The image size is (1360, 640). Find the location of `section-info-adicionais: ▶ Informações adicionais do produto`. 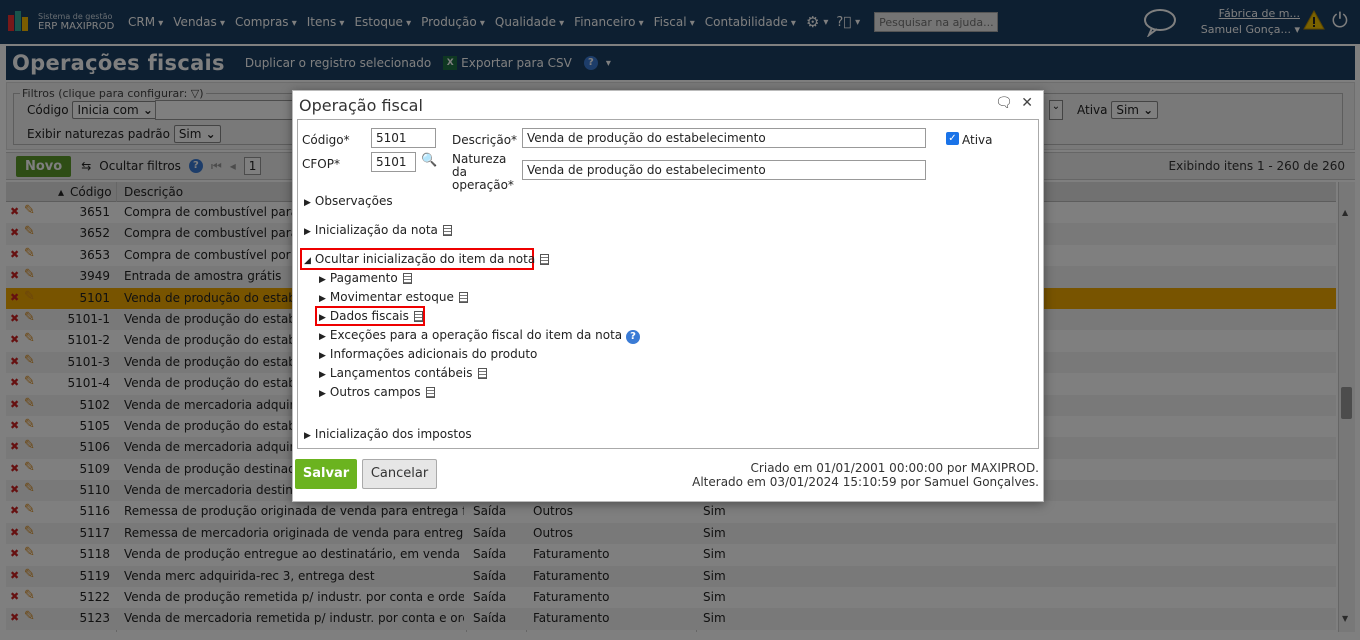

section-info-adicionais: ▶ Informações adicionais do produto is located at coordinates (428, 354).